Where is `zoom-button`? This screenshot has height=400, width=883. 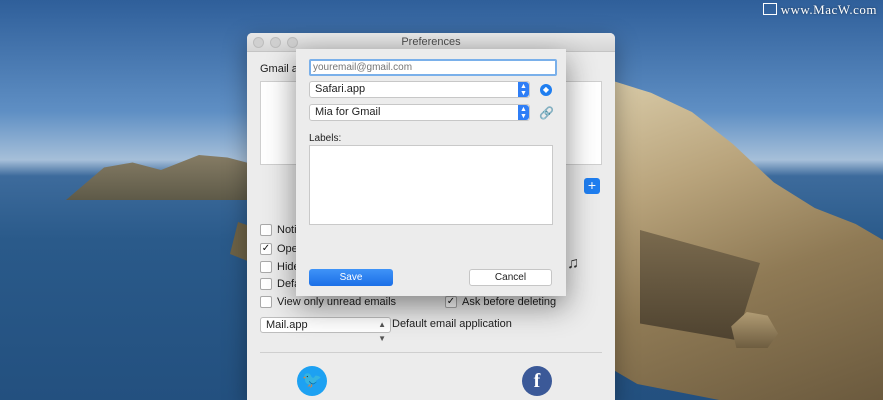 zoom-button is located at coordinates (292, 42).